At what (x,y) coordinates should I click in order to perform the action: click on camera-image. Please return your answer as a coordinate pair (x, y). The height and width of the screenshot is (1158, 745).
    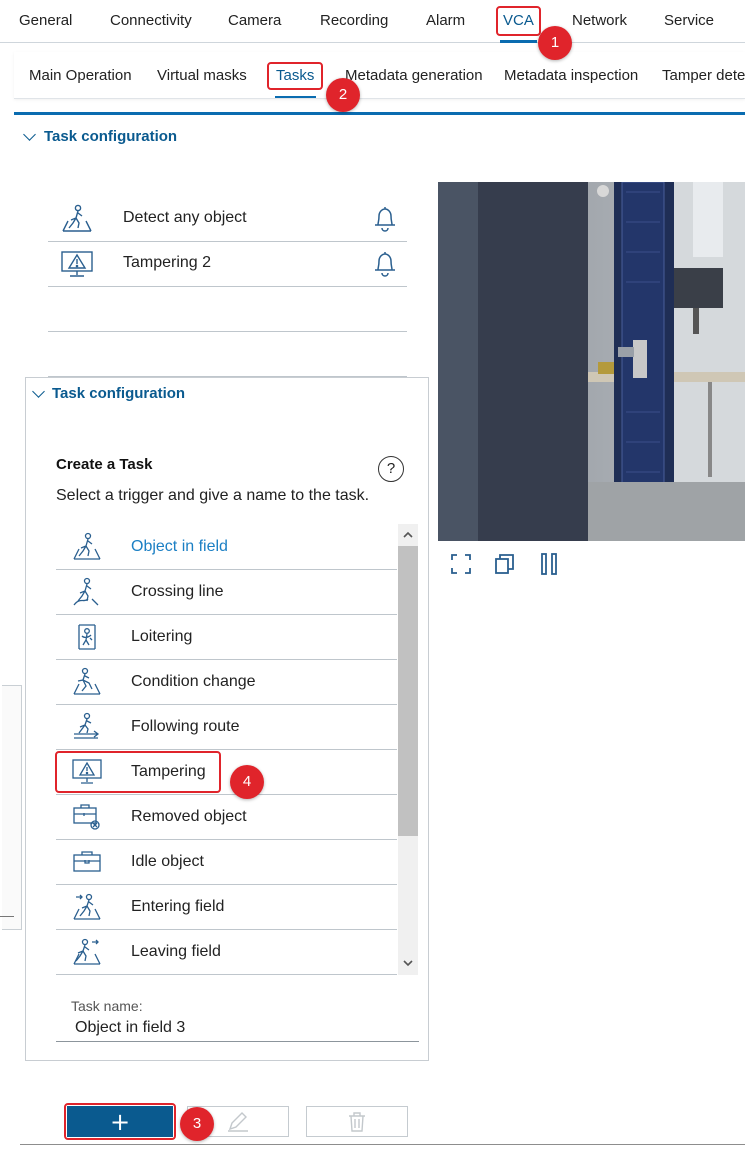
    Looking at the image, I should click on (591, 361).